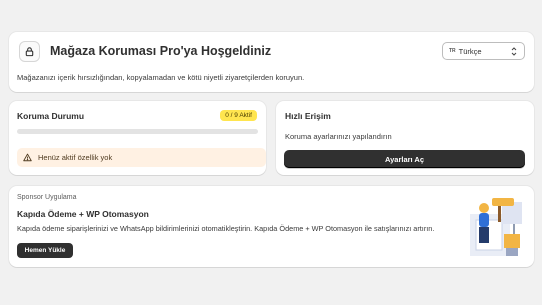 Image resolution: width=542 pixels, height=305 pixels. What do you see at coordinates (161, 51) in the screenshot?
I see `page-title: Mağaza Koruması Pro'ya Hoşgeldiniz` at bounding box center [161, 51].